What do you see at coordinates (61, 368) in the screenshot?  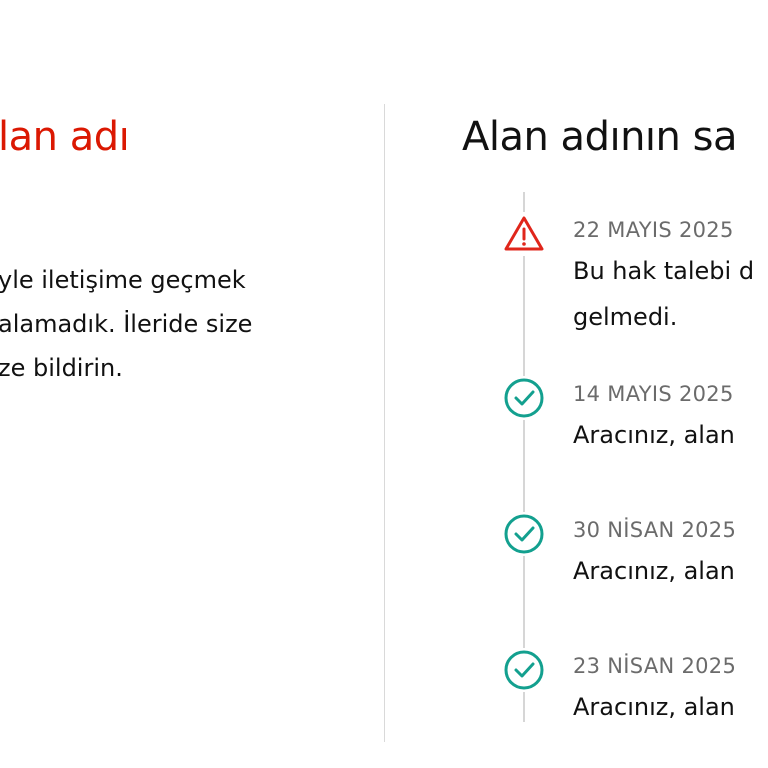 I see `left-text-line: ze bildirin.` at bounding box center [61, 368].